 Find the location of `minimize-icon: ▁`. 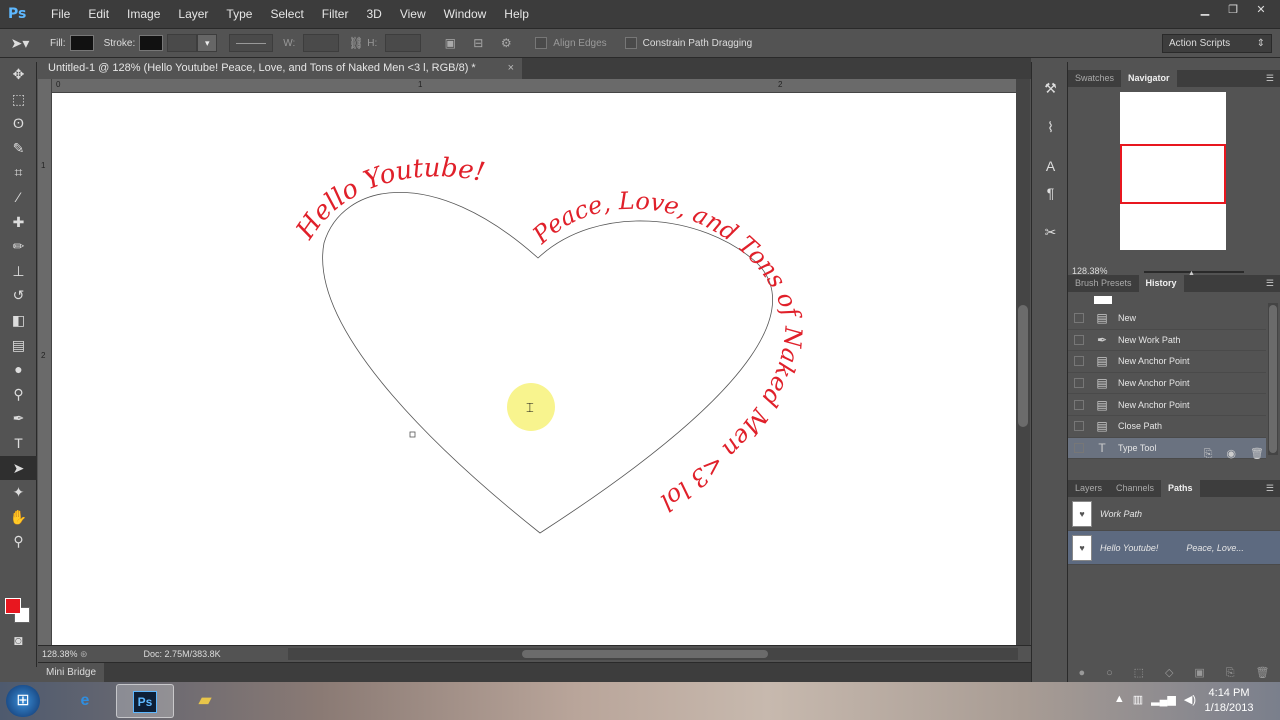

minimize-icon: ▁ is located at coordinates (1205, 10).